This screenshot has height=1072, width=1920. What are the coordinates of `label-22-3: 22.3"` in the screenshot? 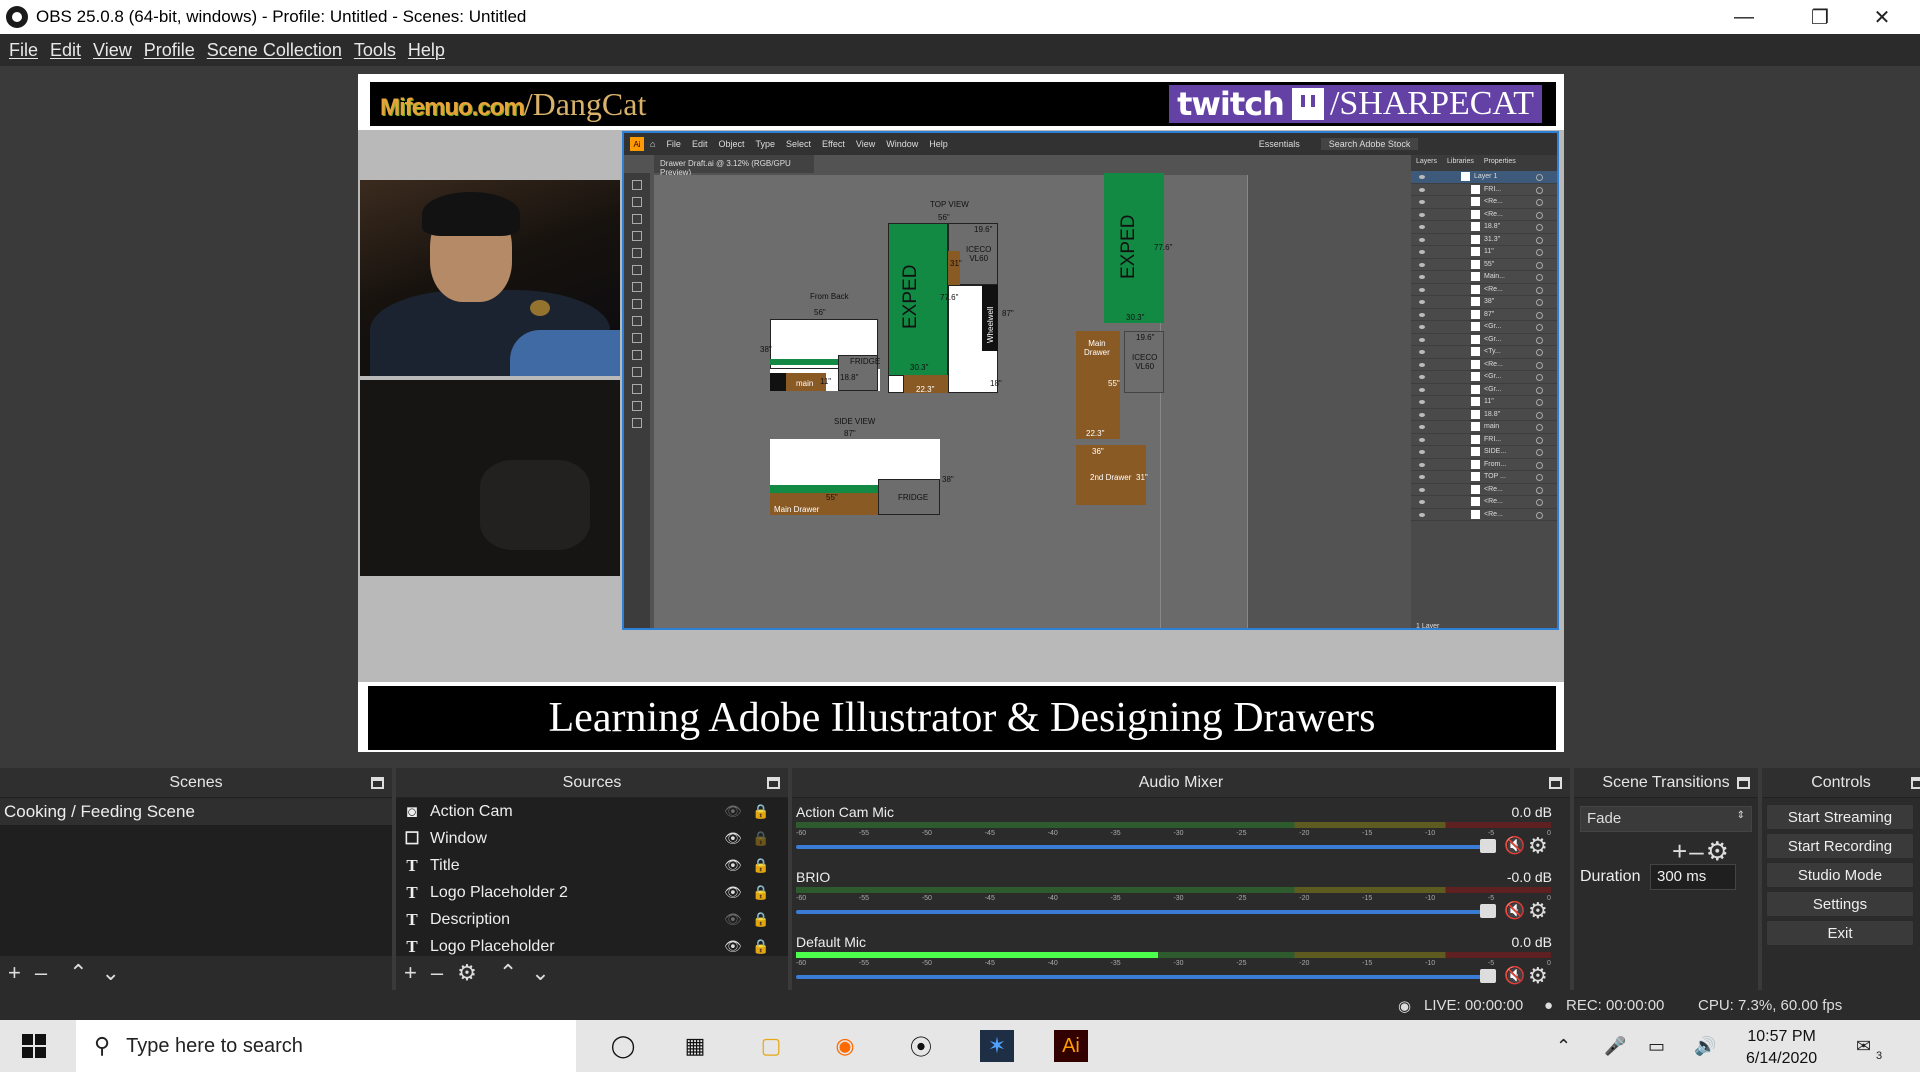 It's located at (925, 389).